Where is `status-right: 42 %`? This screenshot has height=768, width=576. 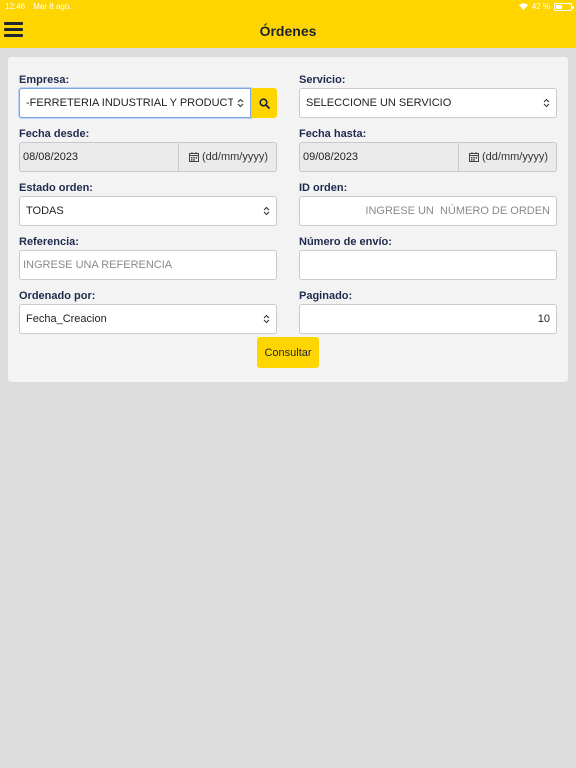 status-right: 42 % is located at coordinates (546, 6).